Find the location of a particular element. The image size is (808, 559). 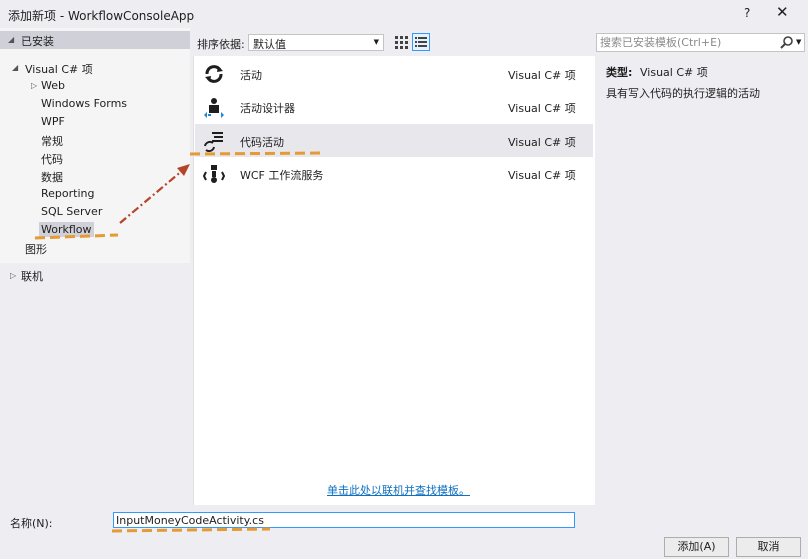

category-tree-lower is located at coordinates (95, 384).